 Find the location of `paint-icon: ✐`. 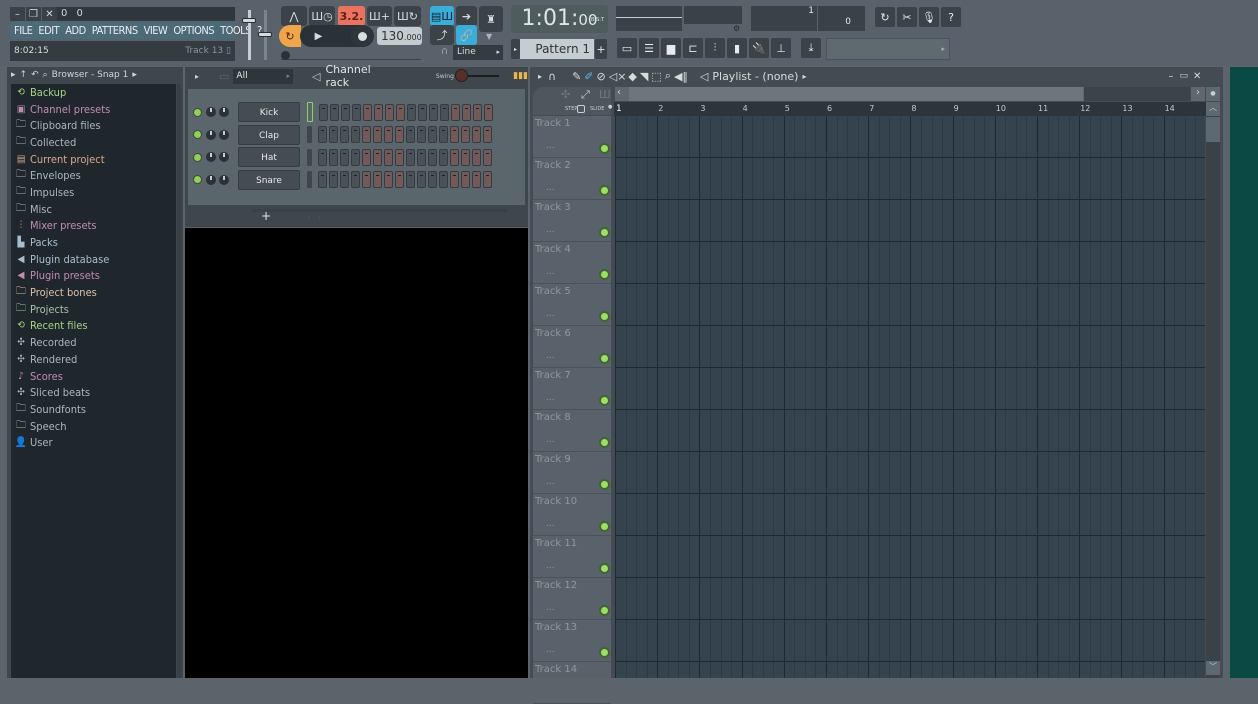

paint-icon: ✐ is located at coordinates (588, 76).